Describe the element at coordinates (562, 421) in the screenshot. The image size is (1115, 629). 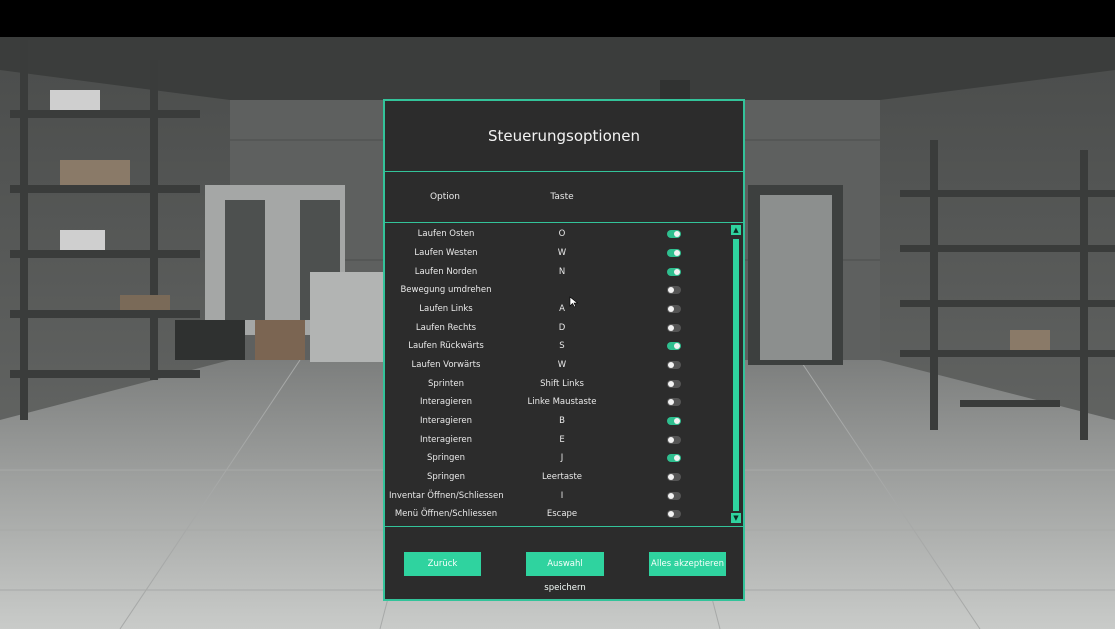
I see `key-binding: B` at that location.